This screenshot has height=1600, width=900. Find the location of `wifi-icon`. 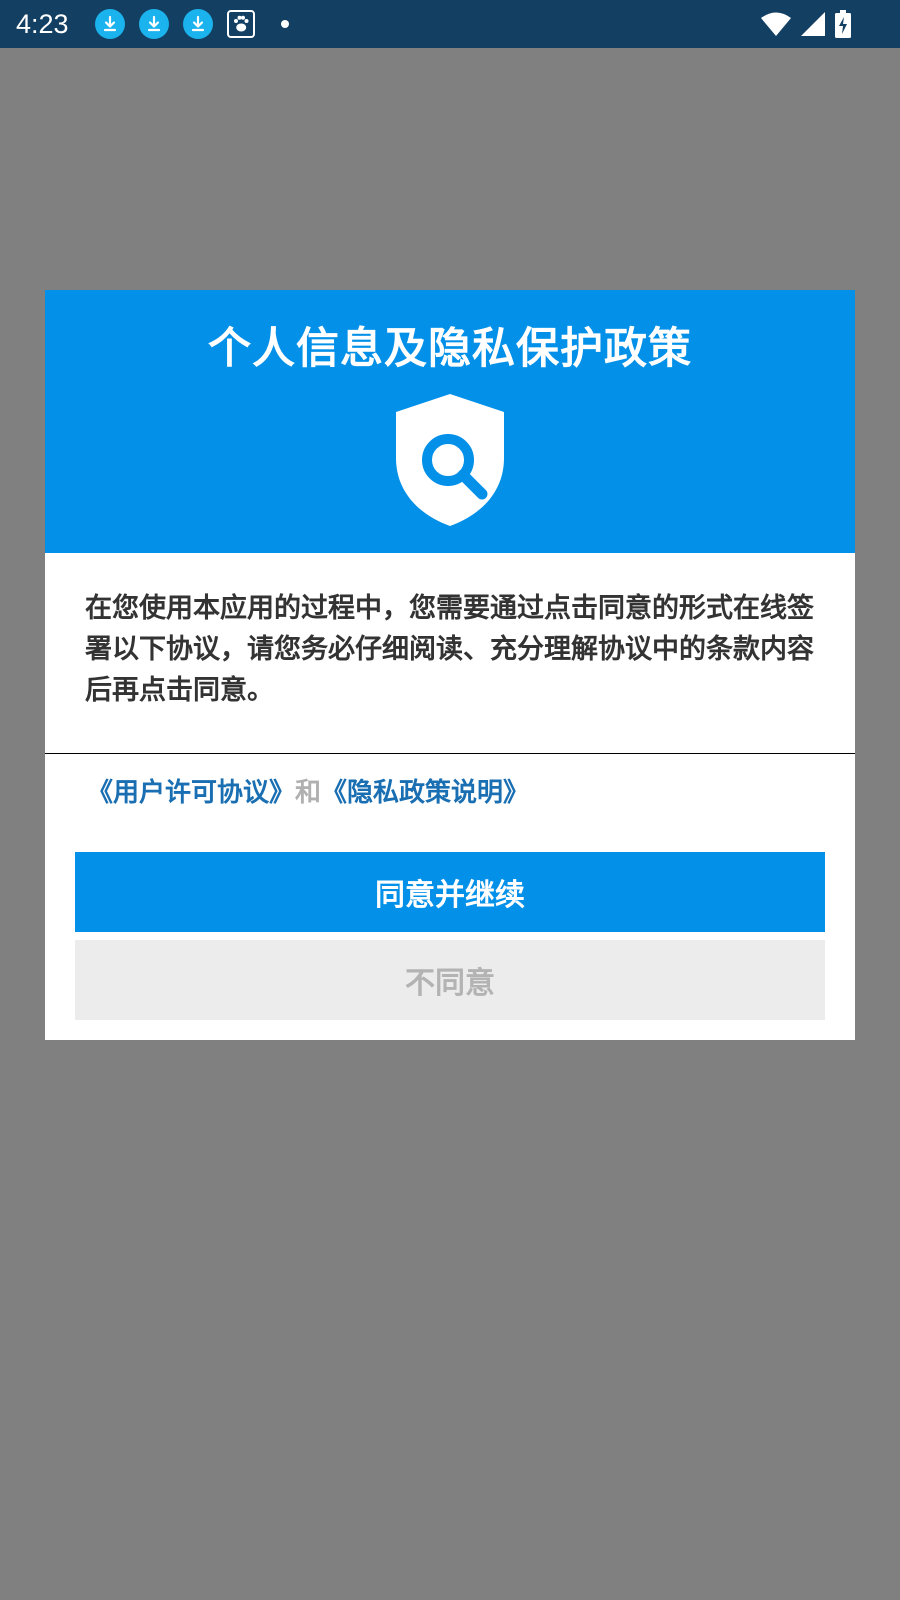

wifi-icon is located at coordinates (776, 24).